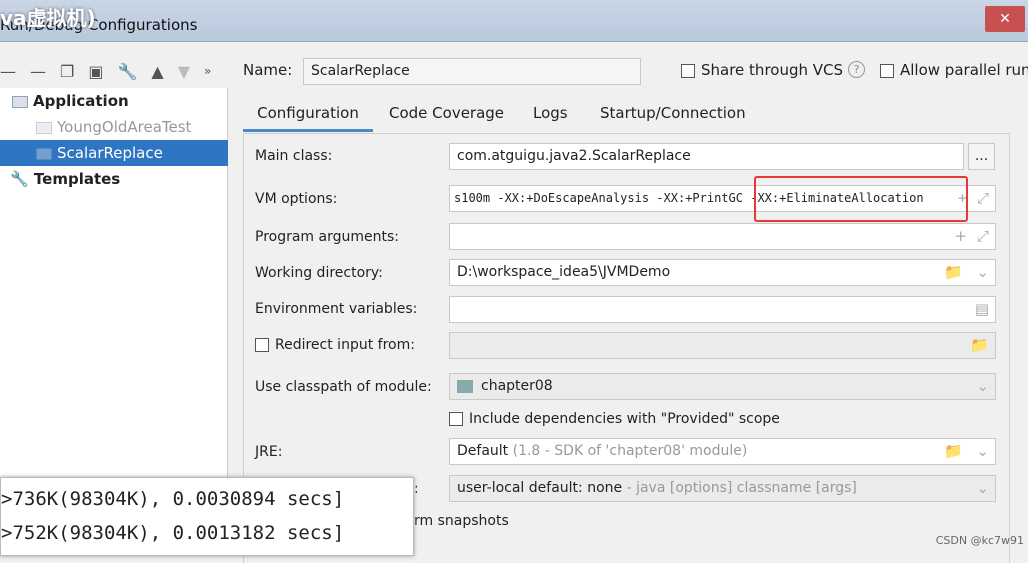 The image size is (1028, 563). Describe the element at coordinates (67, 71) in the screenshot. I see `copy-icon: ❐` at that location.